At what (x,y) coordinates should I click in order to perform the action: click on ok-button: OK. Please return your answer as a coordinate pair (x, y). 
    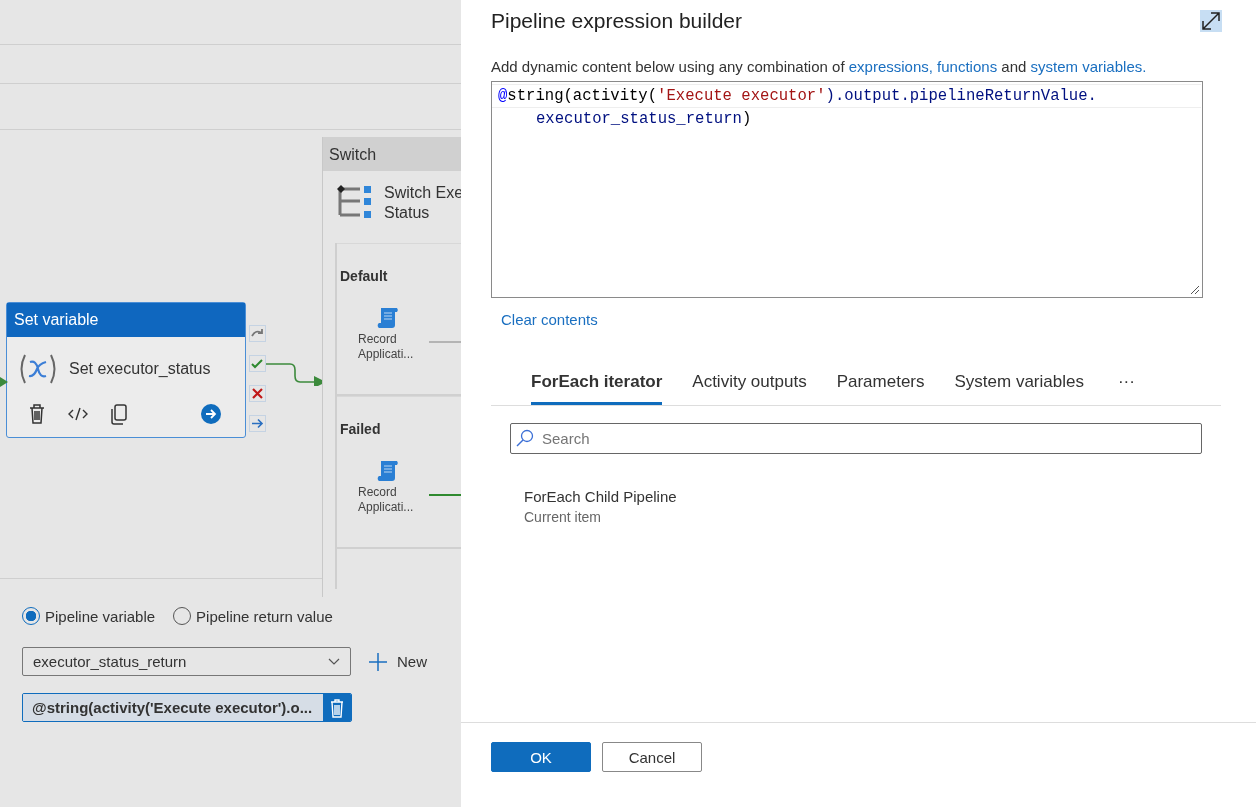
    Looking at the image, I should click on (541, 757).